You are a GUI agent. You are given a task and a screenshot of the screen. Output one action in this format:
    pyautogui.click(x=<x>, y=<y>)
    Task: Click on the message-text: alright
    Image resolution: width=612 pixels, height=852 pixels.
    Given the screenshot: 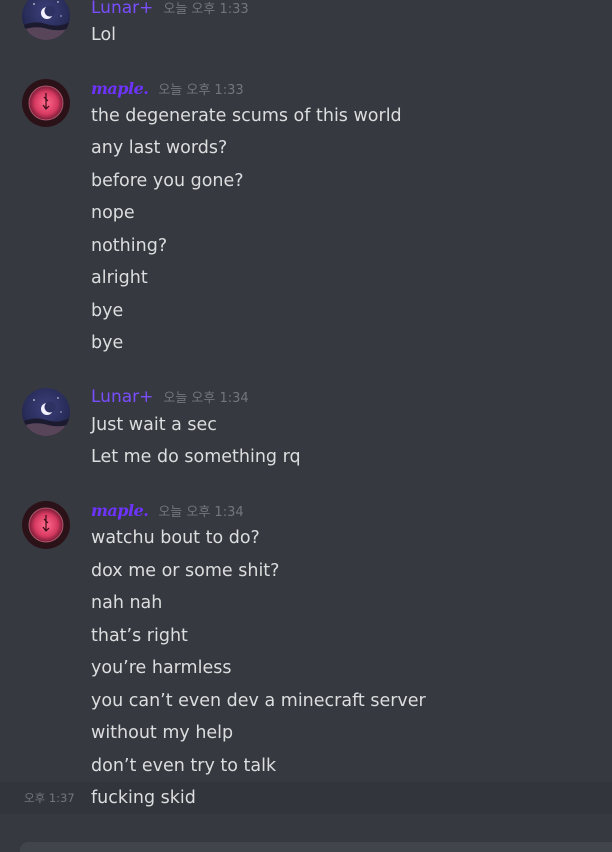 What is the action you would take?
    pyautogui.click(x=119, y=278)
    